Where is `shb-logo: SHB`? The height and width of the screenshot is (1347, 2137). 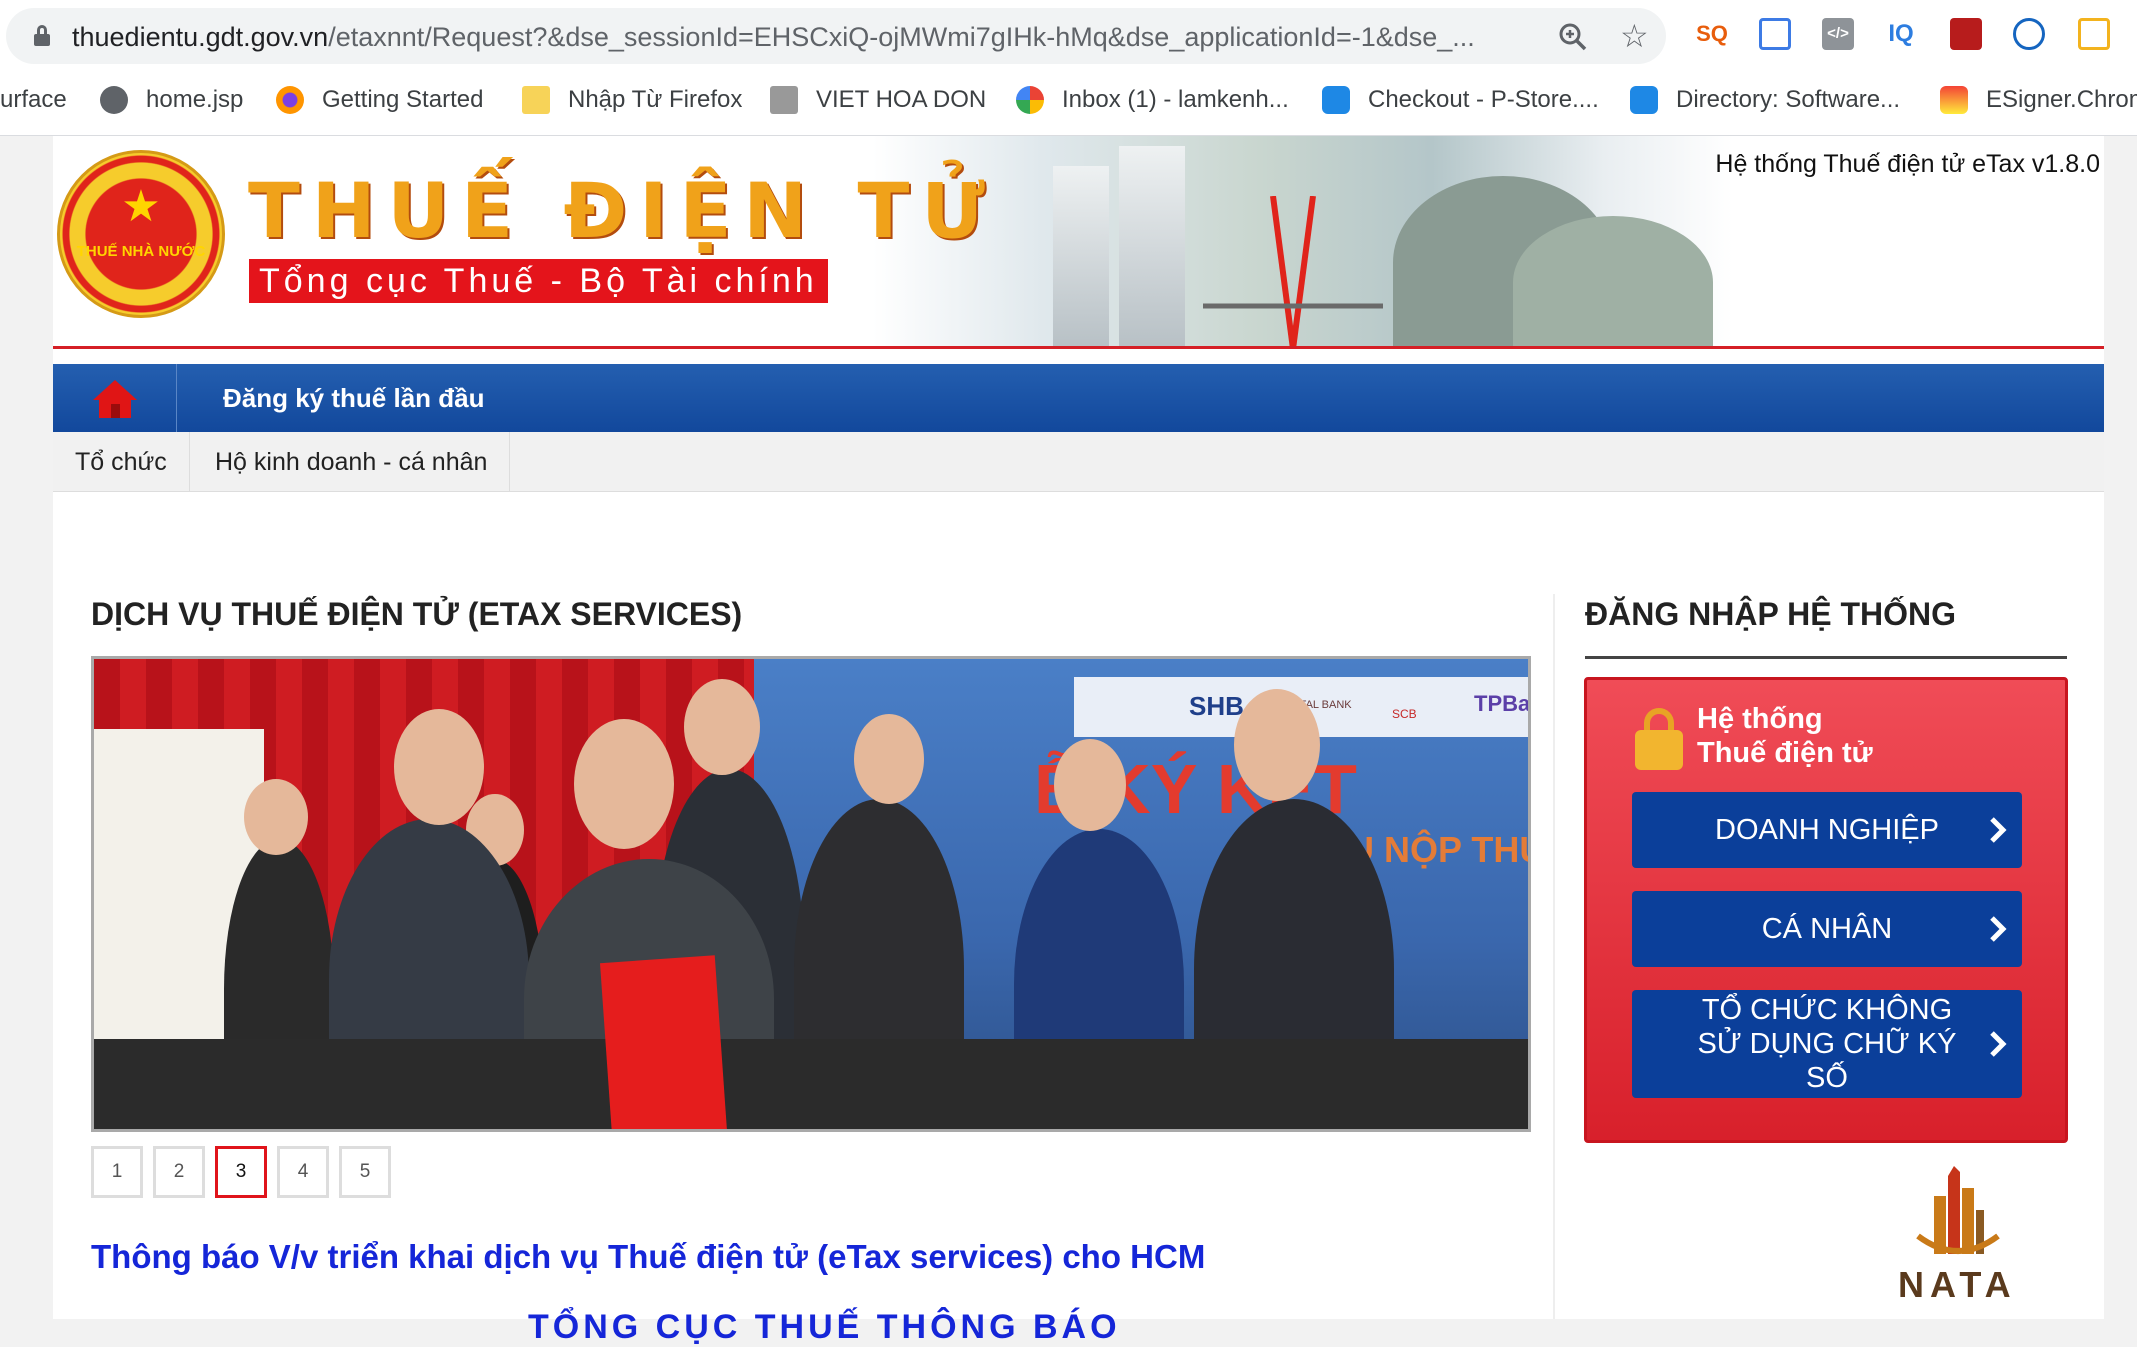 shb-logo: SHB is located at coordinates (1216, 706).